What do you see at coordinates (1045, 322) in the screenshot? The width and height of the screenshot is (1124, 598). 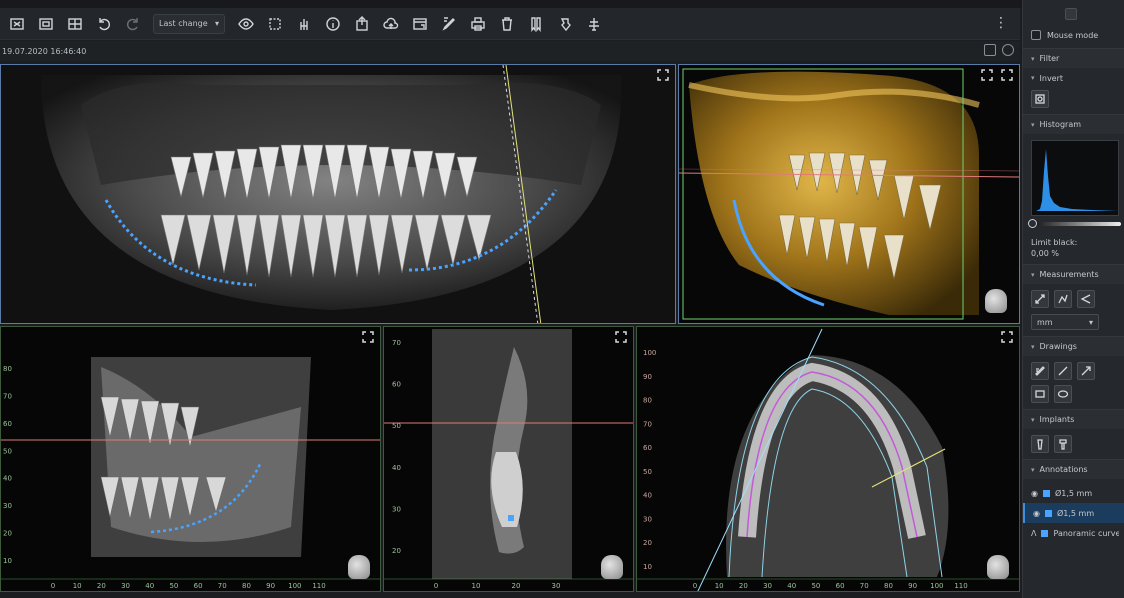 I see `unit-select-value: mm` at bounding box center [1045, 322].